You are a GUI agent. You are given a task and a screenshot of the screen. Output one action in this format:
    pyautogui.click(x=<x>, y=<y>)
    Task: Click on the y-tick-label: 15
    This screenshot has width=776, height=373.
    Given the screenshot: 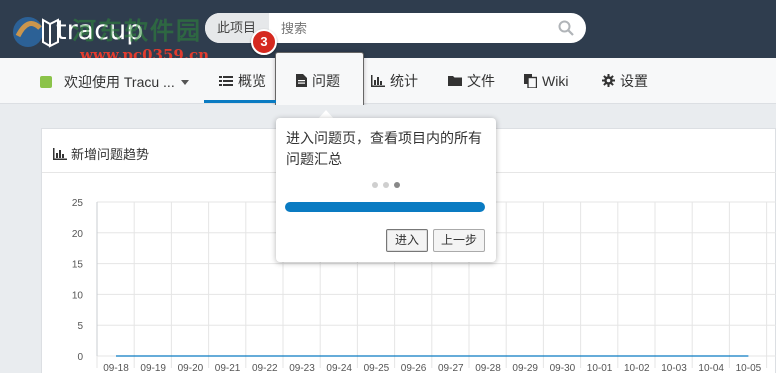 What is the action you would take?
    pyautogui.click(x=78, y=265)
    